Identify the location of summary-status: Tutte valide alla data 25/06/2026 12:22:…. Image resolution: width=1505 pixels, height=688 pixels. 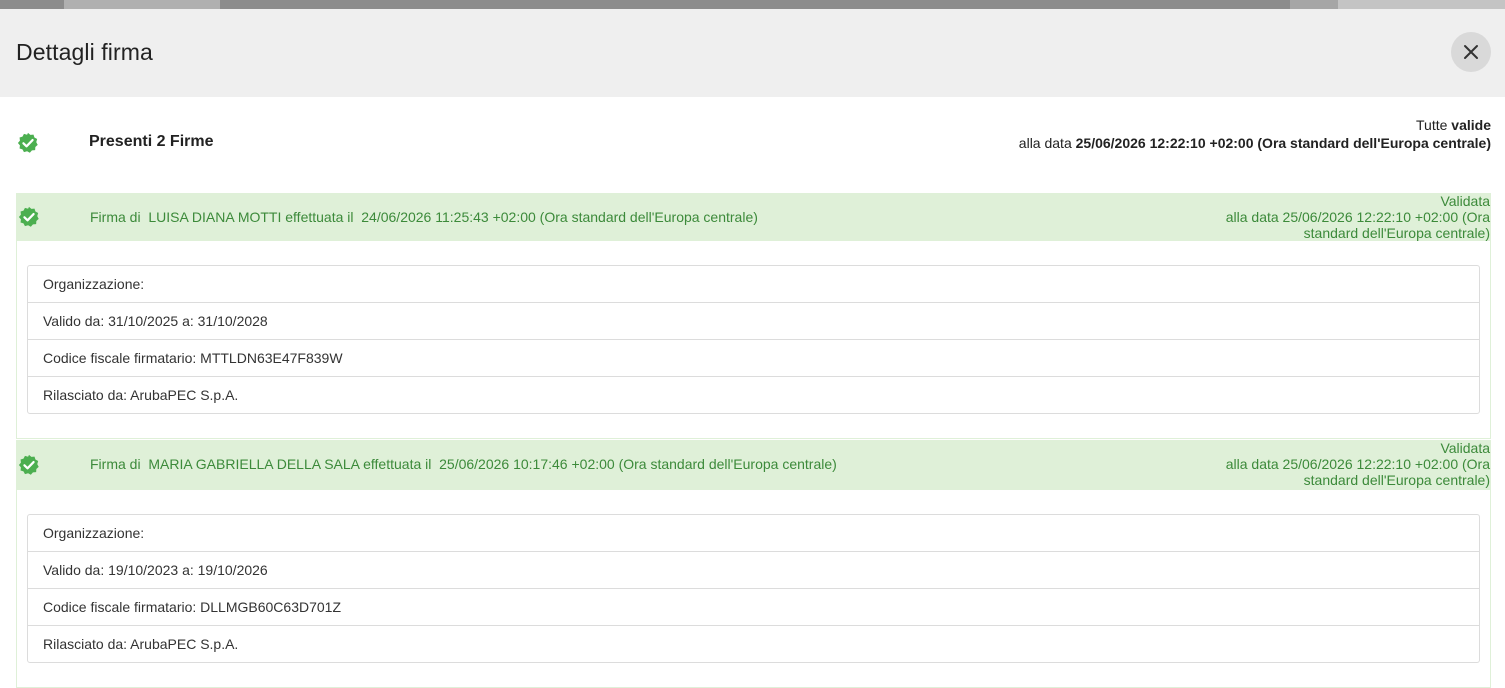
(1255, 134).